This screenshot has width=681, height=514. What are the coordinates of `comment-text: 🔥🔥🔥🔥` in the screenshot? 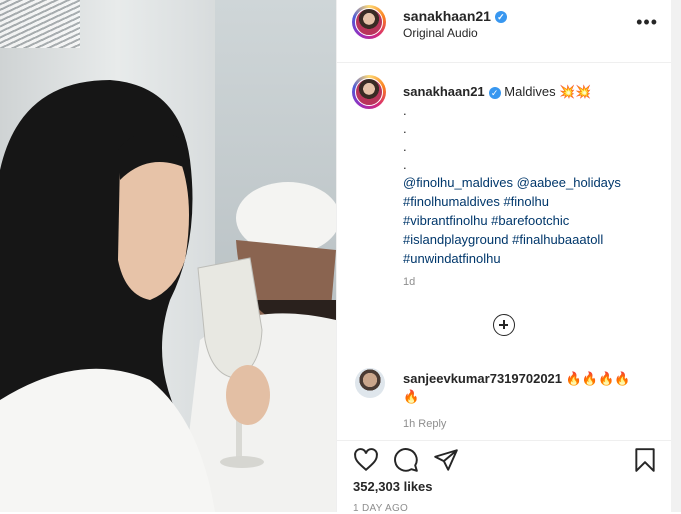 It's located at (598, 378).